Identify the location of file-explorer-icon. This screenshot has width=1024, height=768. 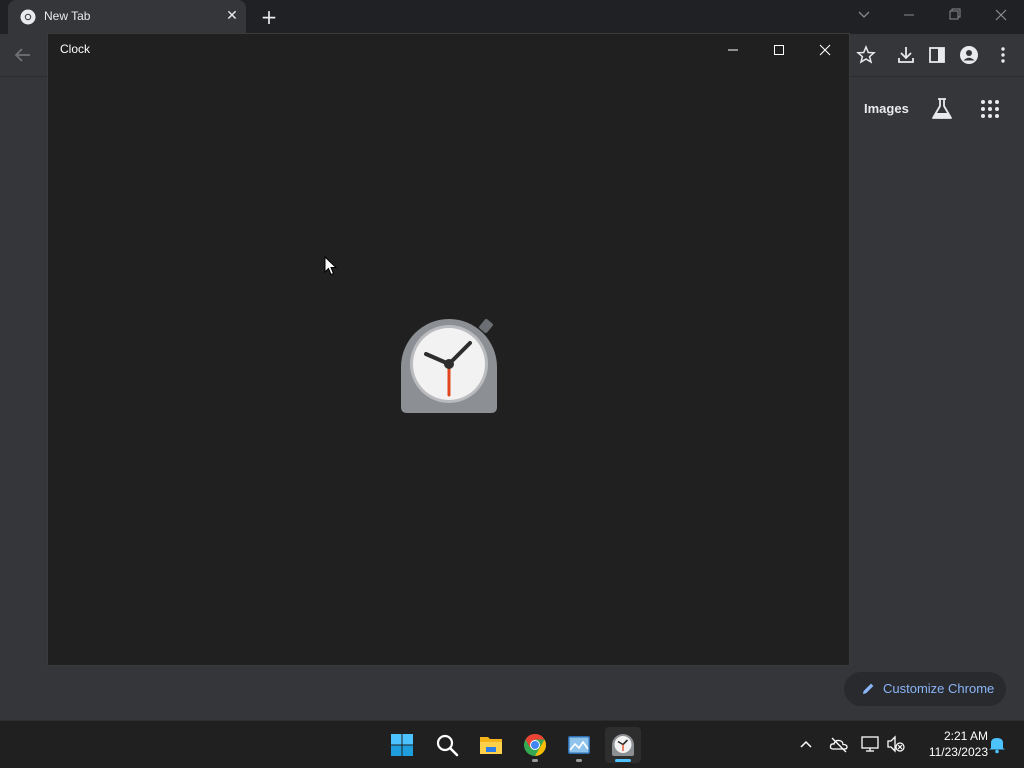
(491, 745).